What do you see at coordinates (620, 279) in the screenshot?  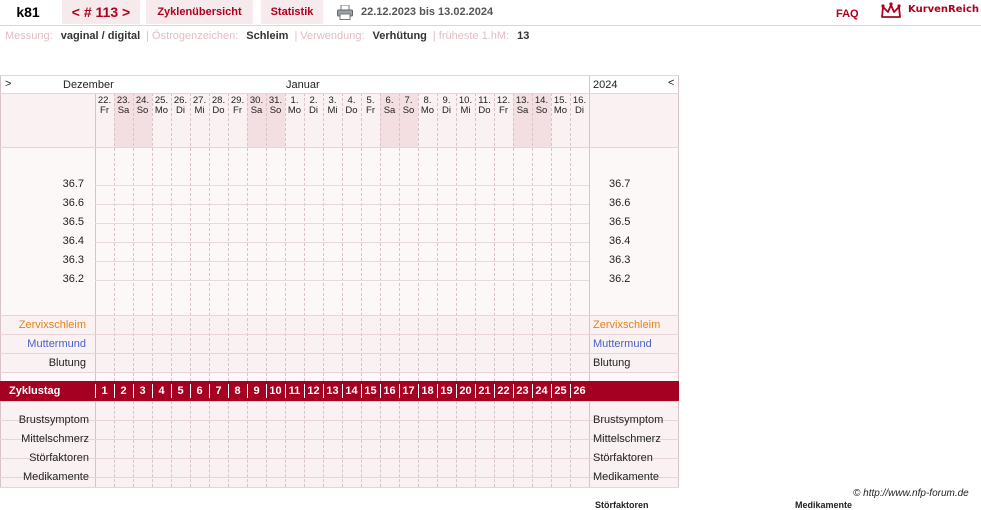 I see `temp-label-right: 36.2` at bounding box center [620, 279].